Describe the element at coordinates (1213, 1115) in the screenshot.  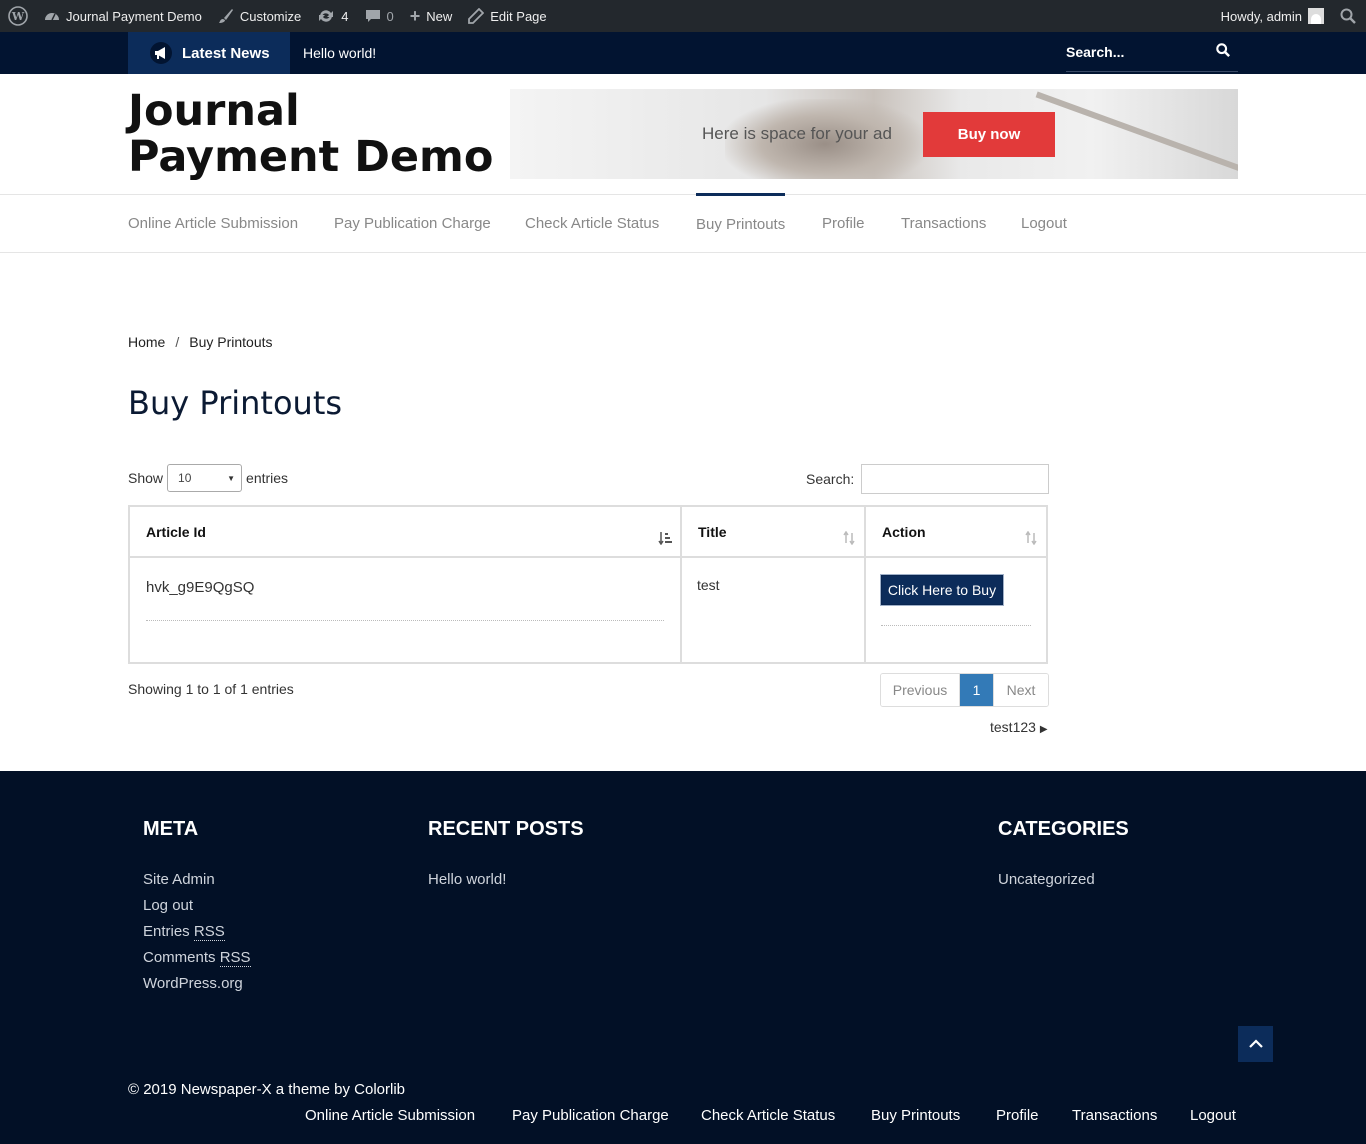
I see `footer-nav-logout: Logout` at that location.